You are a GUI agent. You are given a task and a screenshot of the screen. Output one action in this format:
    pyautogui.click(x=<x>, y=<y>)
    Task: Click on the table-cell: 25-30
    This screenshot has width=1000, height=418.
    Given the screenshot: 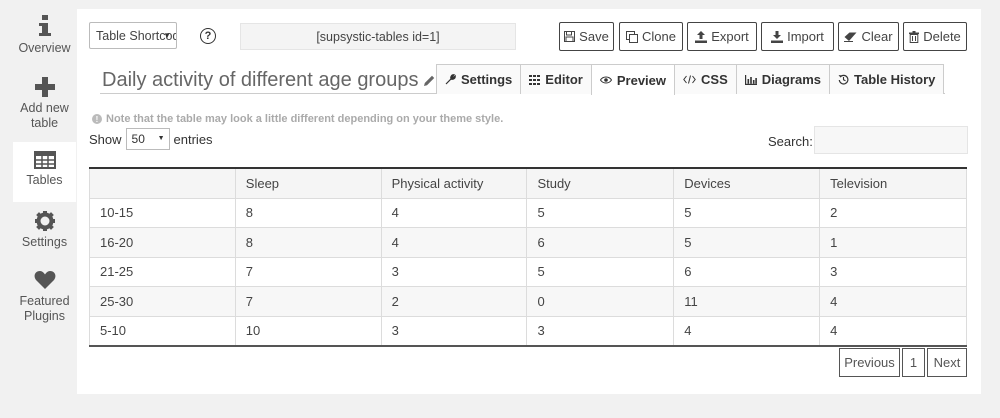 What is the action you would take?
    pyautogui.click(x=162, y=301)
    